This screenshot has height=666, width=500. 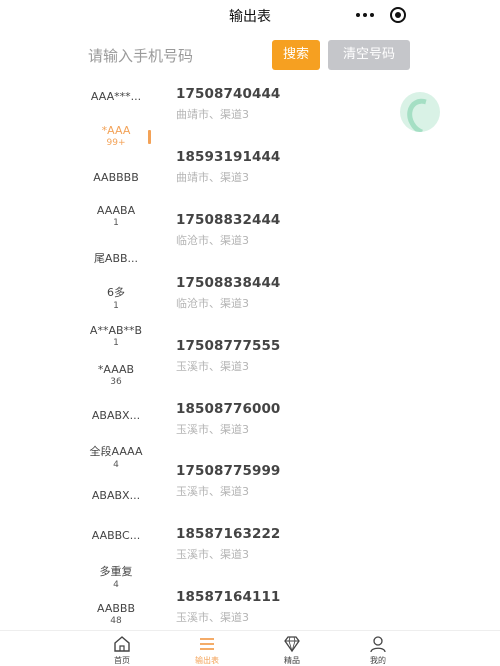 I want to click on close-target-icon, so click(x=398, y=15).